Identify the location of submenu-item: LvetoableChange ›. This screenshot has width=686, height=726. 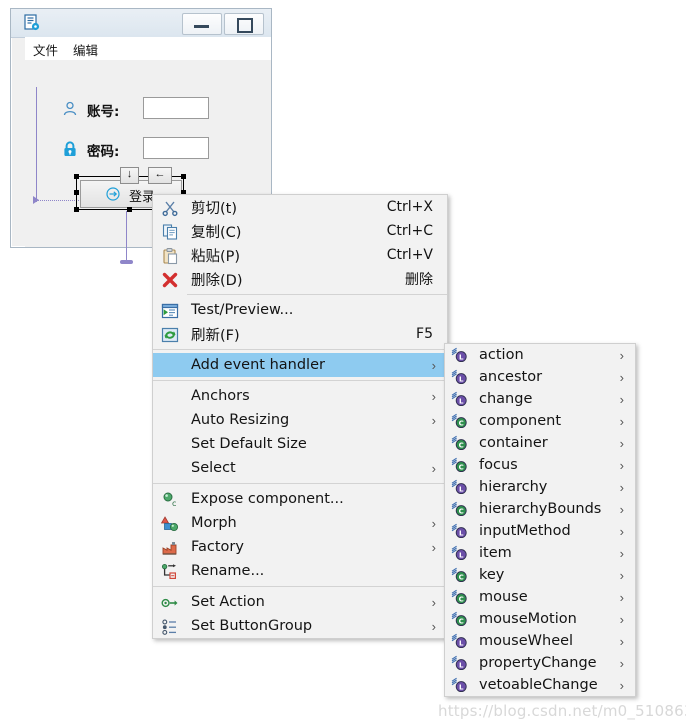
(540, 685).